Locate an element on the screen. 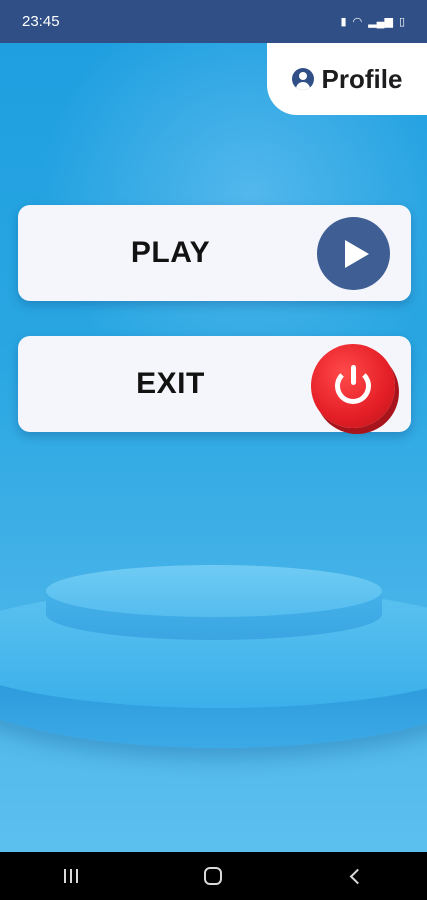 The height and width of the screenshot is (900, 427). wifi-icon: ◠ is located at coordinates (357, 22).